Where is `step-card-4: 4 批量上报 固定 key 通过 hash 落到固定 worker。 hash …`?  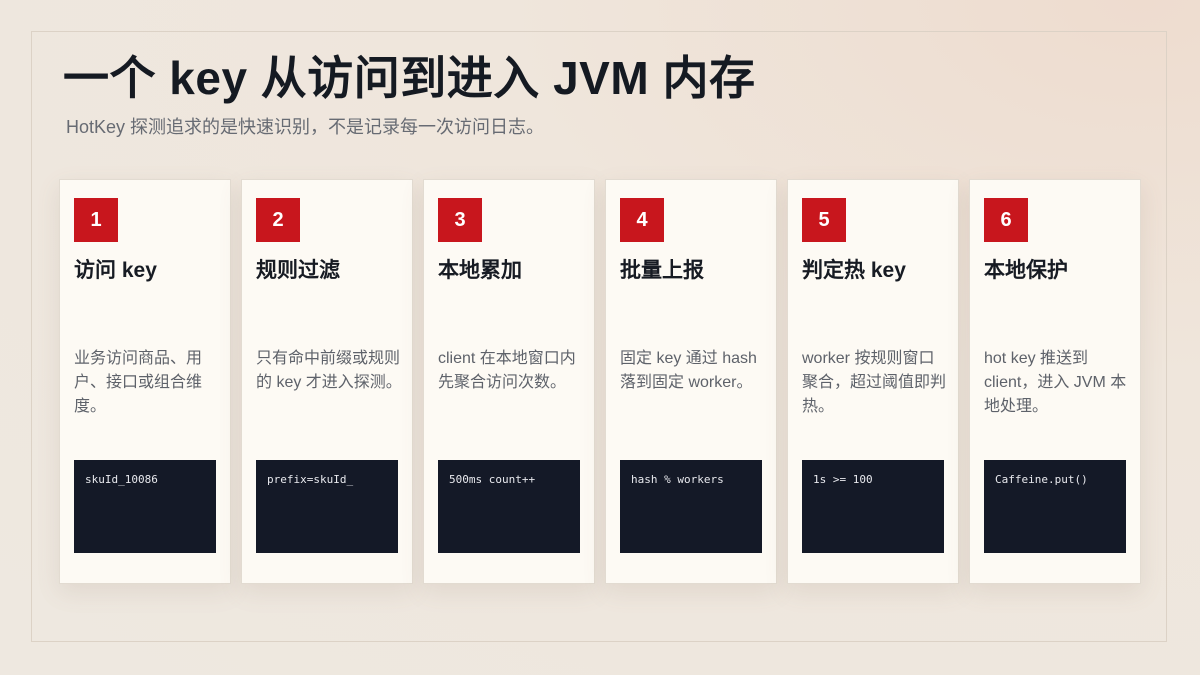 step-card-4: 4 批量上报 固定 key 通过 hash 落到固定 worker。 hash … is located at coordinates (691, 381).